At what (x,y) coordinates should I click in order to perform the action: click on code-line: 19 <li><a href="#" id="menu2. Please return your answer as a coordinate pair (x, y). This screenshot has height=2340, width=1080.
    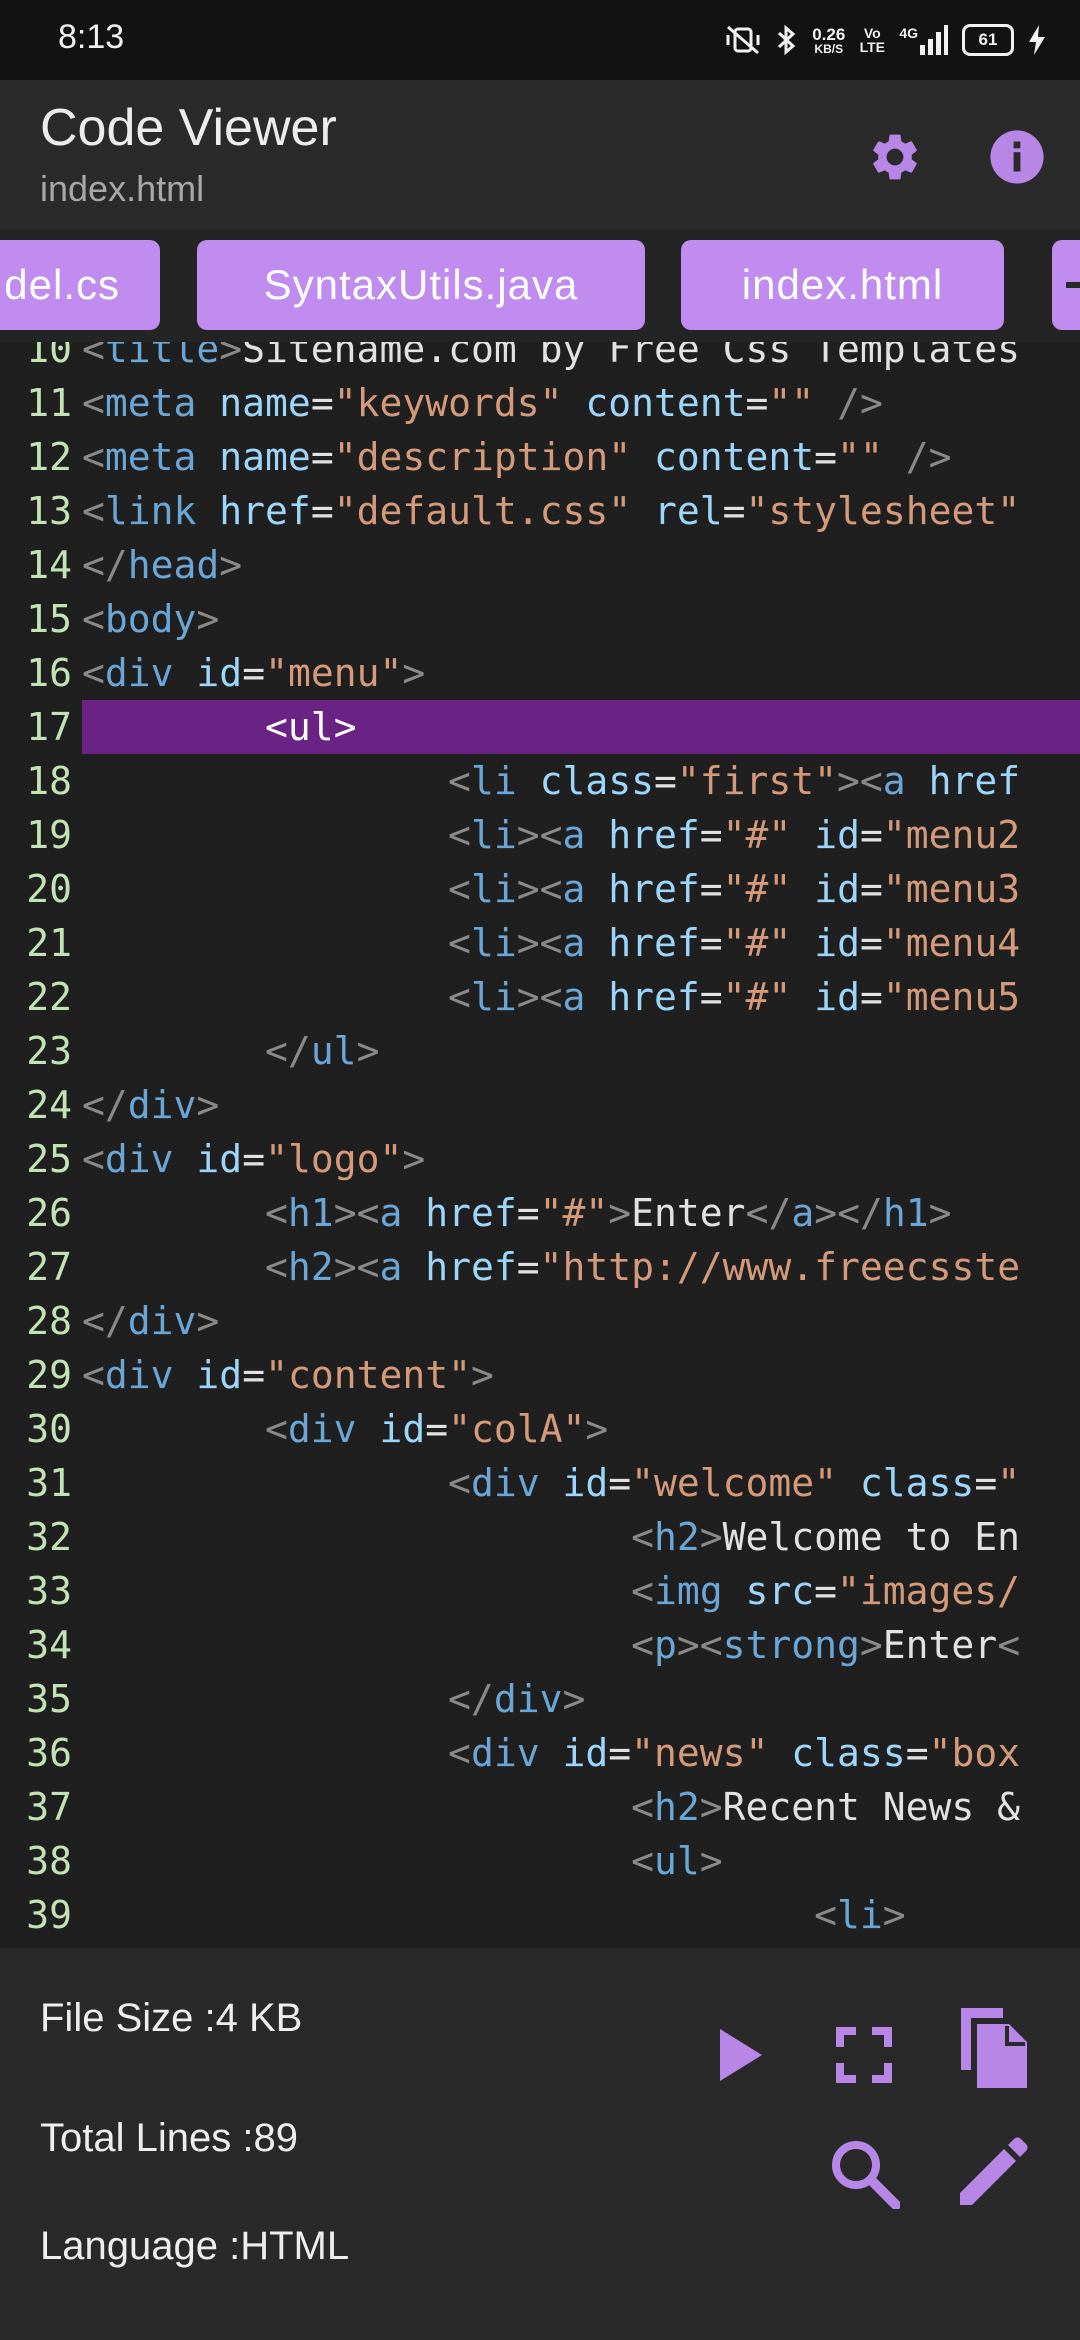
    Looking at the image, I should click on (540, 835).